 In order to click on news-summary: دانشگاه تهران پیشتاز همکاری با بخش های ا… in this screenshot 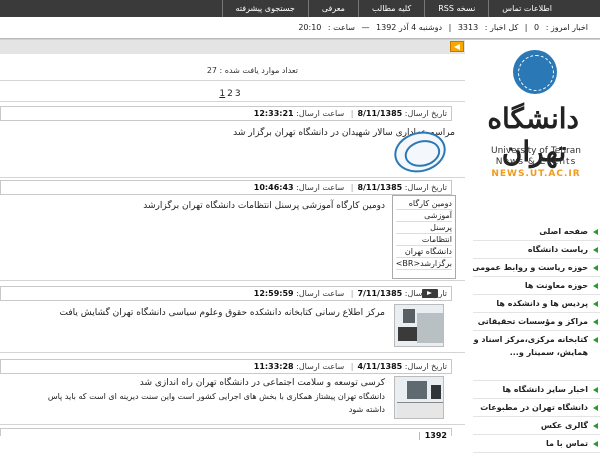, I will do `click(216, 396)`.